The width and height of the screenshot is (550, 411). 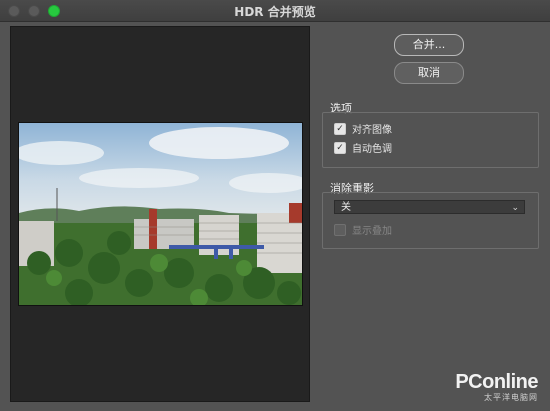 What do you see at coordinates (372, 231) in the screenshot?
I see `show-overlay-label: 显示叠加` at bounding box center [372, 231].